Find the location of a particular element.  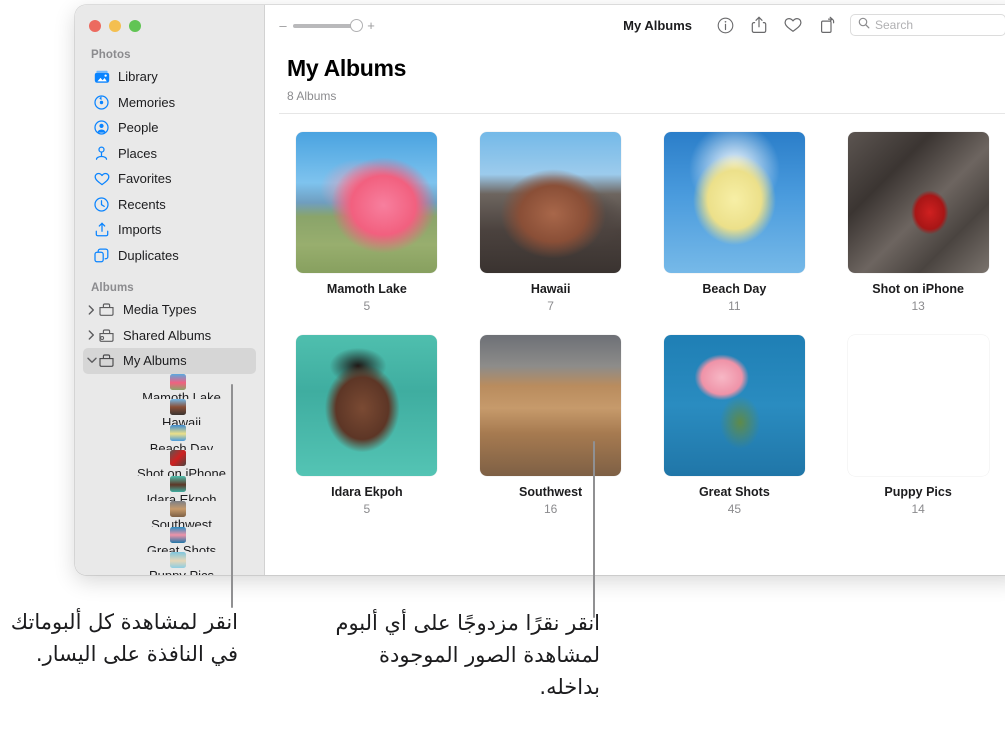

album-name: Hawaii is located at coordinates (550, 288).